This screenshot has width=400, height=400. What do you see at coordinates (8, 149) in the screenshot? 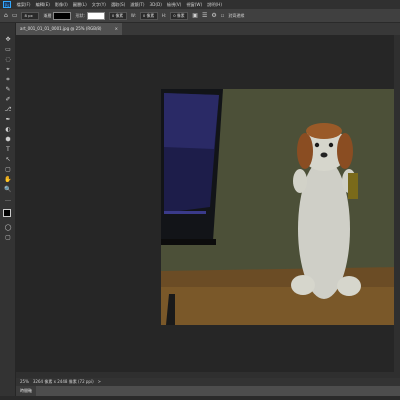
I see `type-tool-icon: T` at bounding box center [8, 149].